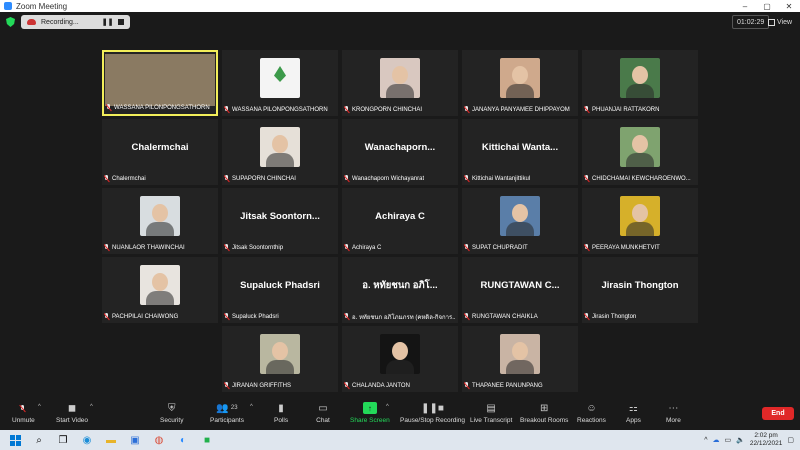 The image size is (800, 450). Describe the element at coordinates (381, 385) in the screenshot. I see `participant-name: CHALANDA JANTON` at that location.